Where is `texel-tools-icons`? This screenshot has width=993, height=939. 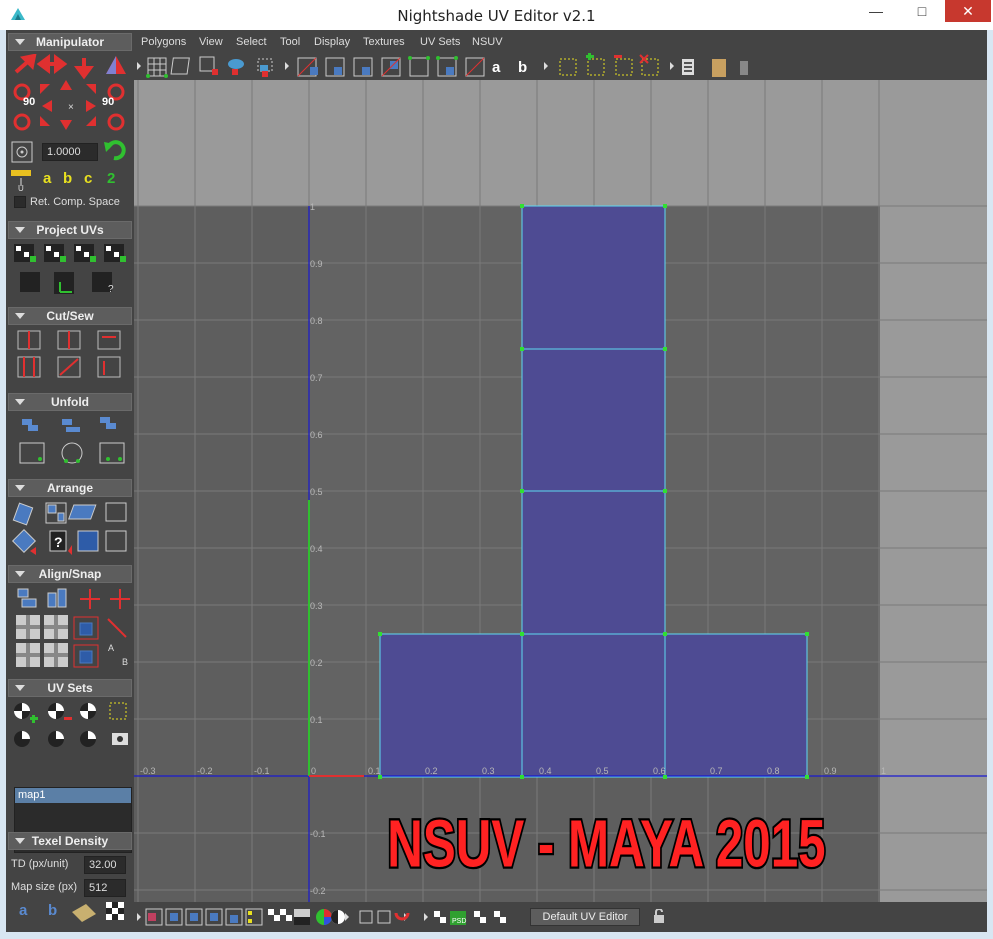 texel-tools-icons is located at coordinates (99, 913).